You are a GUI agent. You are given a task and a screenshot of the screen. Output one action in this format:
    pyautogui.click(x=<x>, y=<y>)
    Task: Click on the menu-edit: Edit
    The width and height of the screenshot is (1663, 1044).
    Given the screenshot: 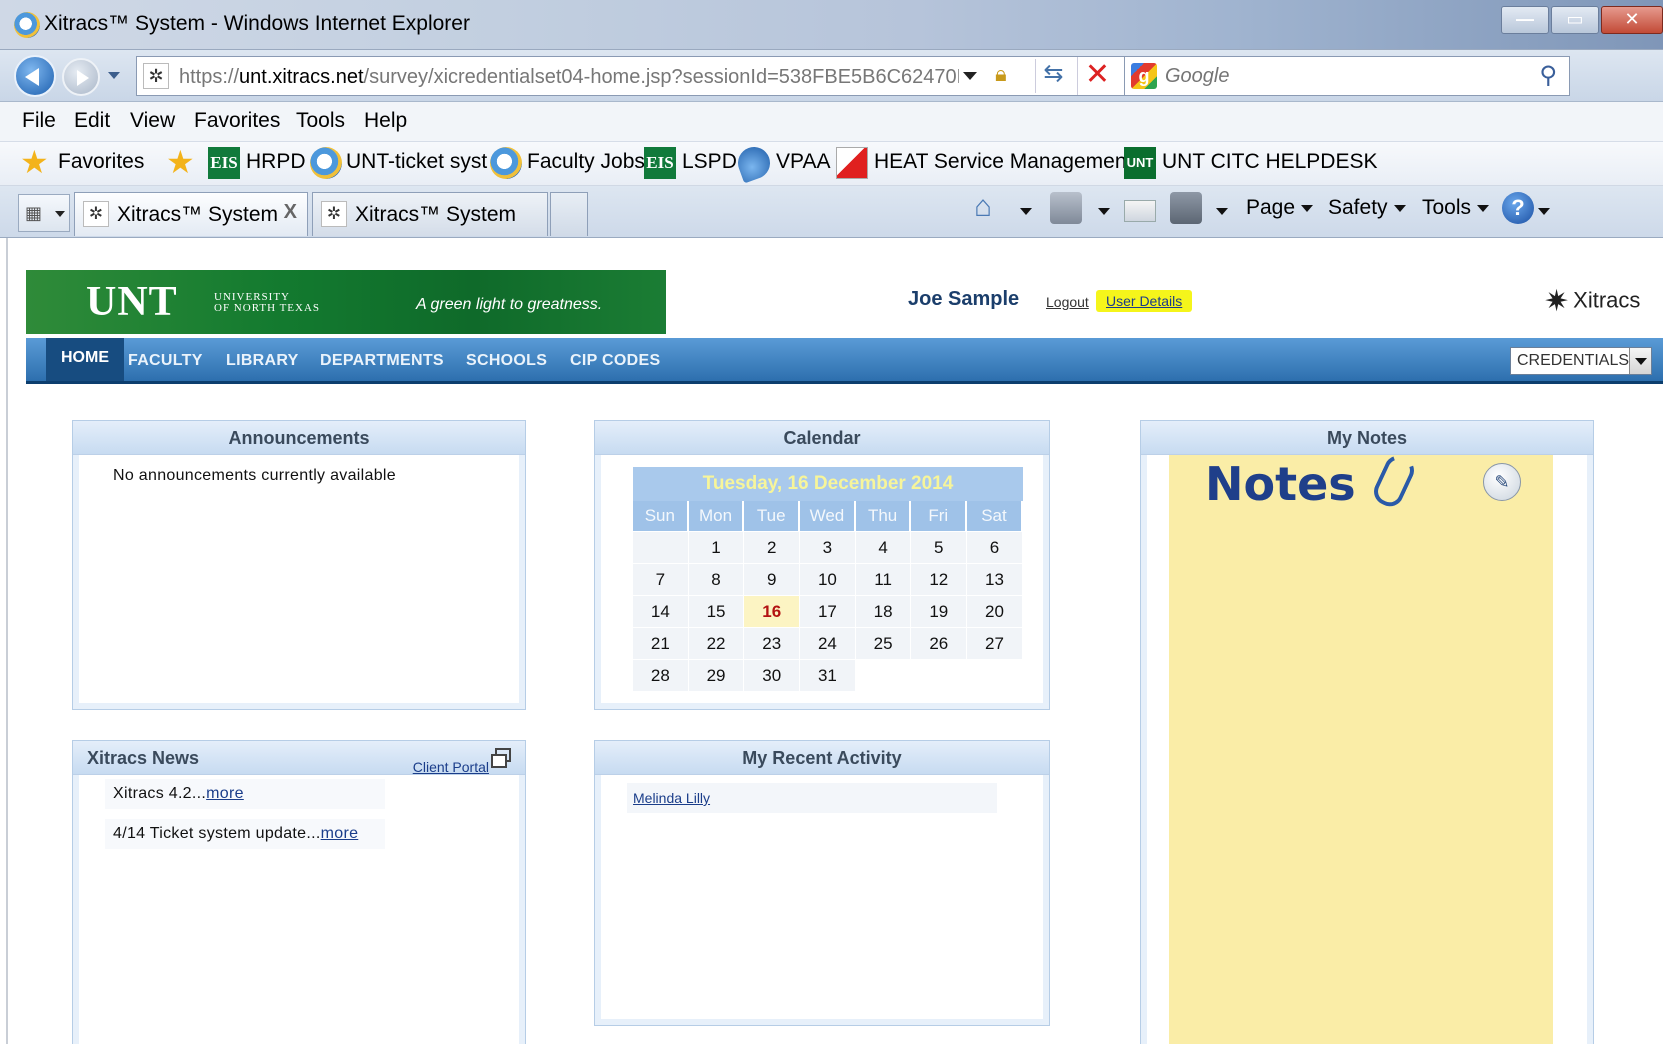 What is the action you would take?
    pyautogui.click(x=92, y=121)
    